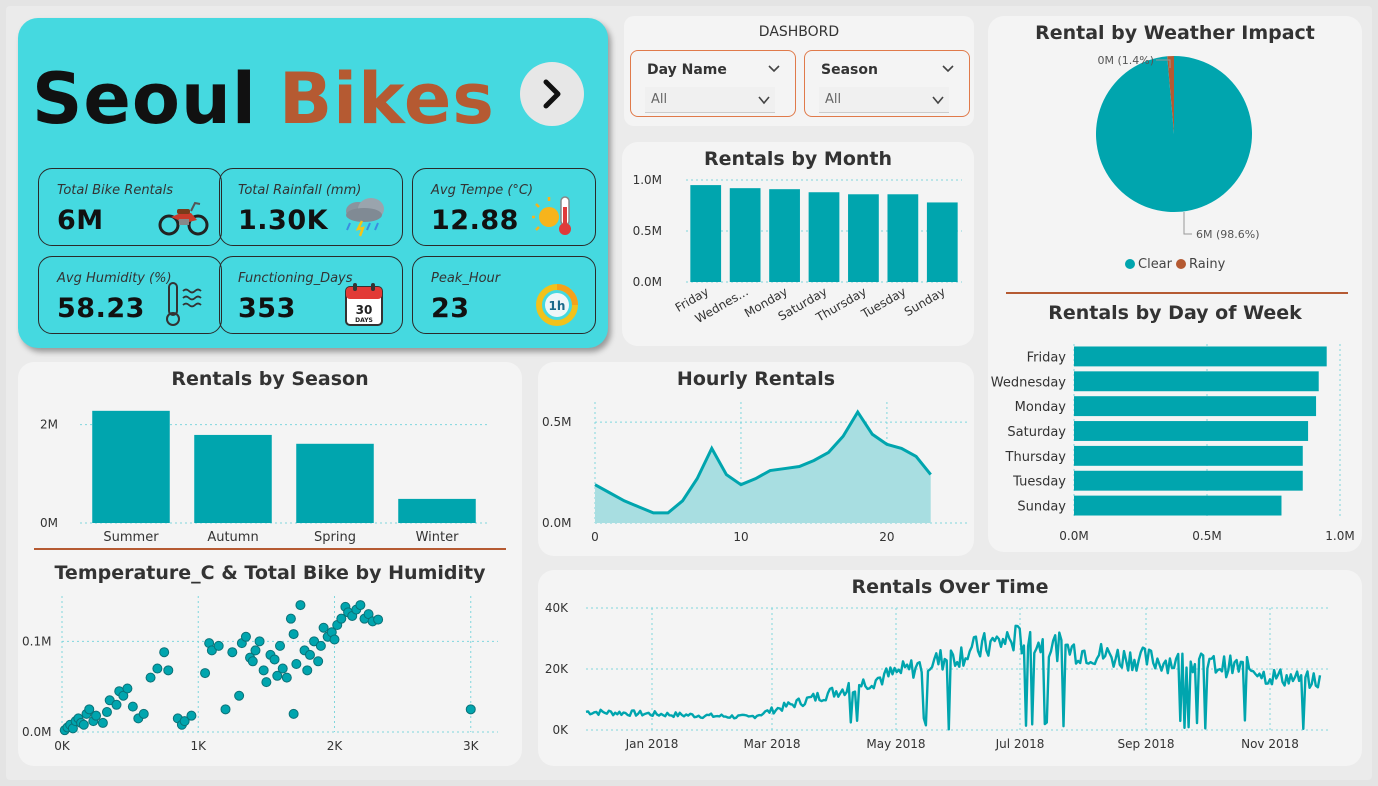  Describe the element at coordinates (1036, 432) in the screenshot. I see `y-tick-label: Saturday` at that location.